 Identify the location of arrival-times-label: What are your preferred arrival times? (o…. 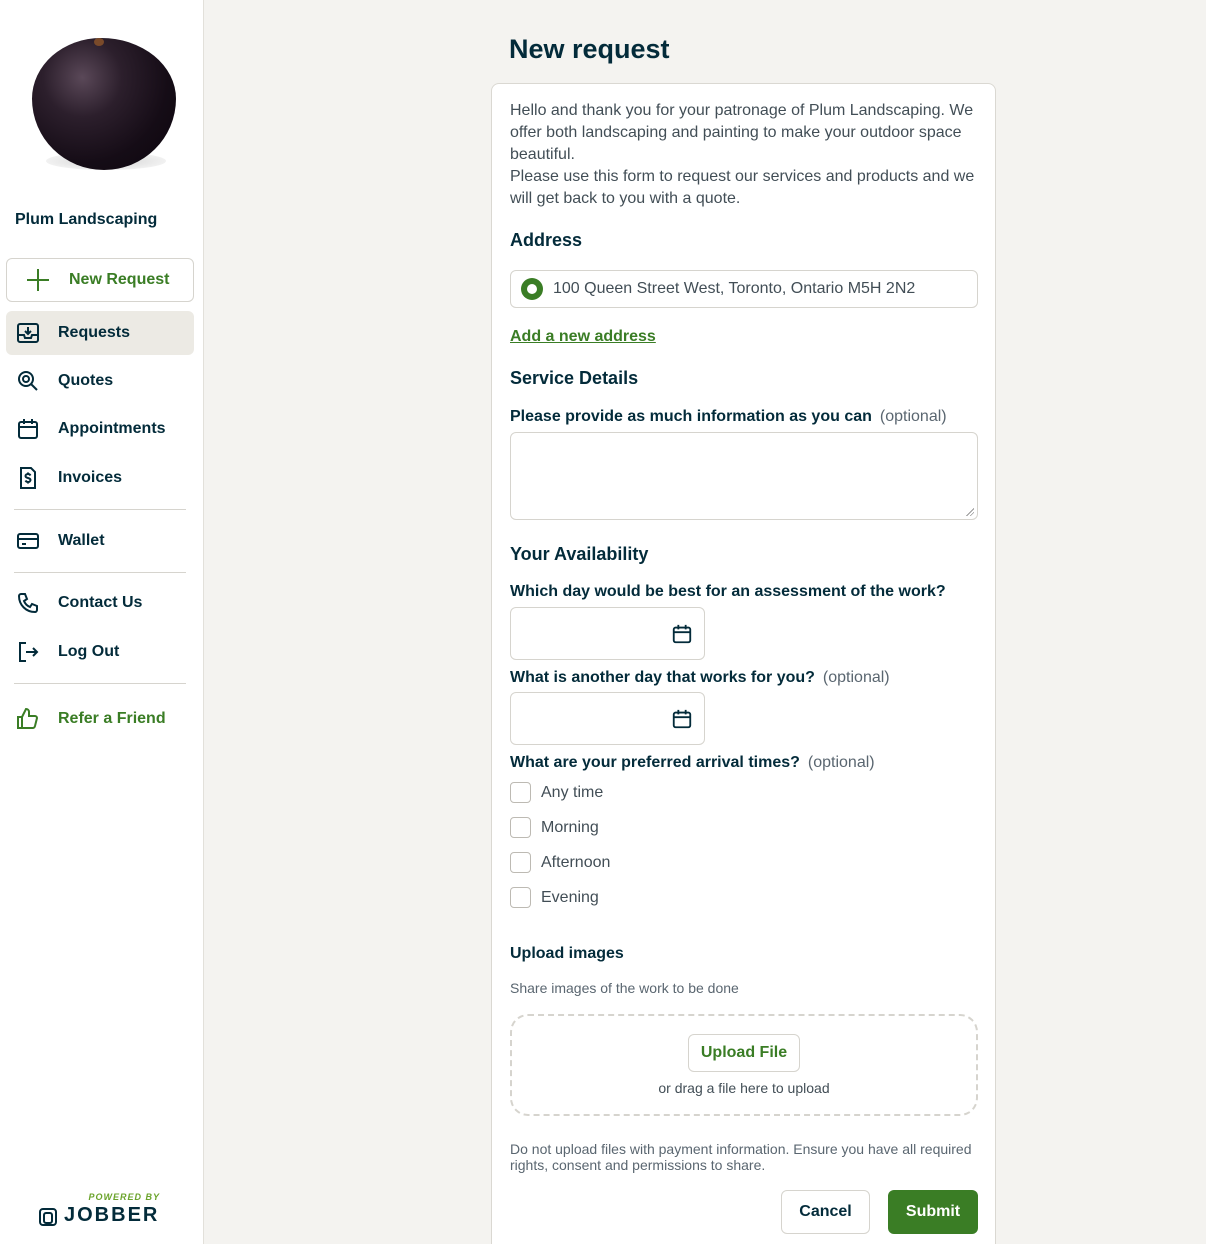
(692, 763).